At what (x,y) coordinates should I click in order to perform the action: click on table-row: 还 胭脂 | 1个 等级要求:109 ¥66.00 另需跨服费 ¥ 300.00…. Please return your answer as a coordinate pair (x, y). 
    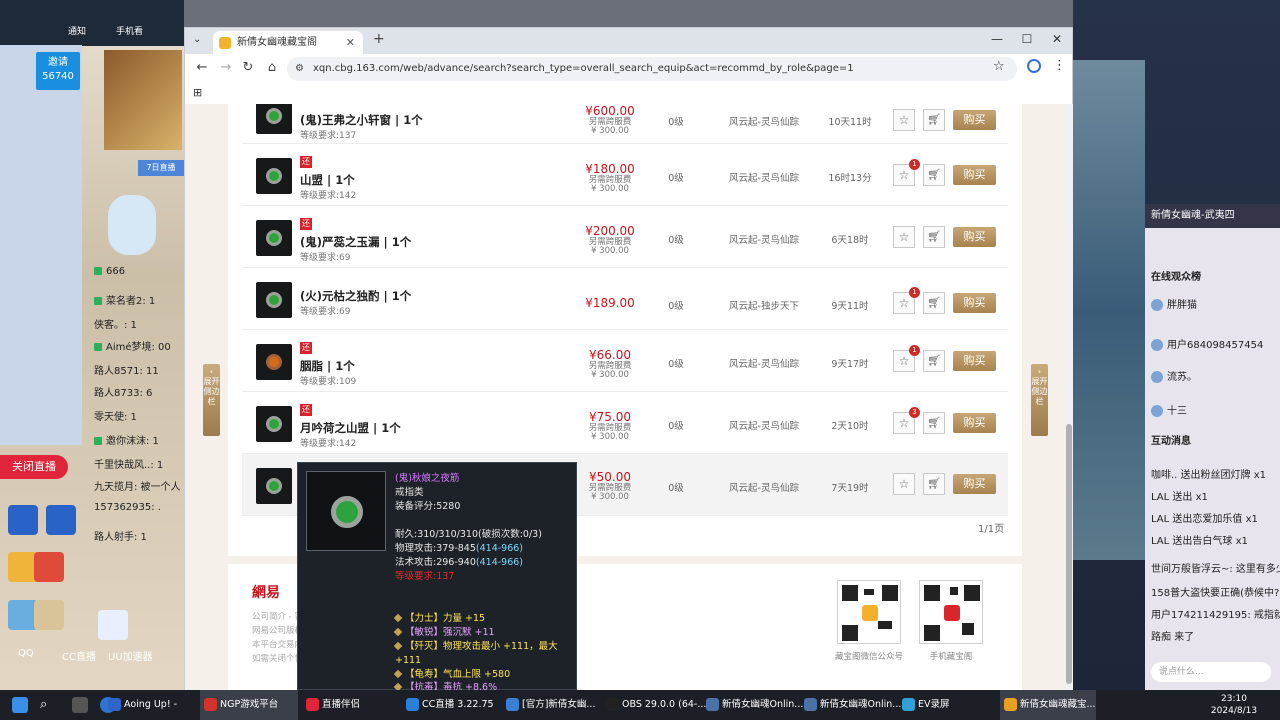
    Looking at the image, I should click on (625, 361).